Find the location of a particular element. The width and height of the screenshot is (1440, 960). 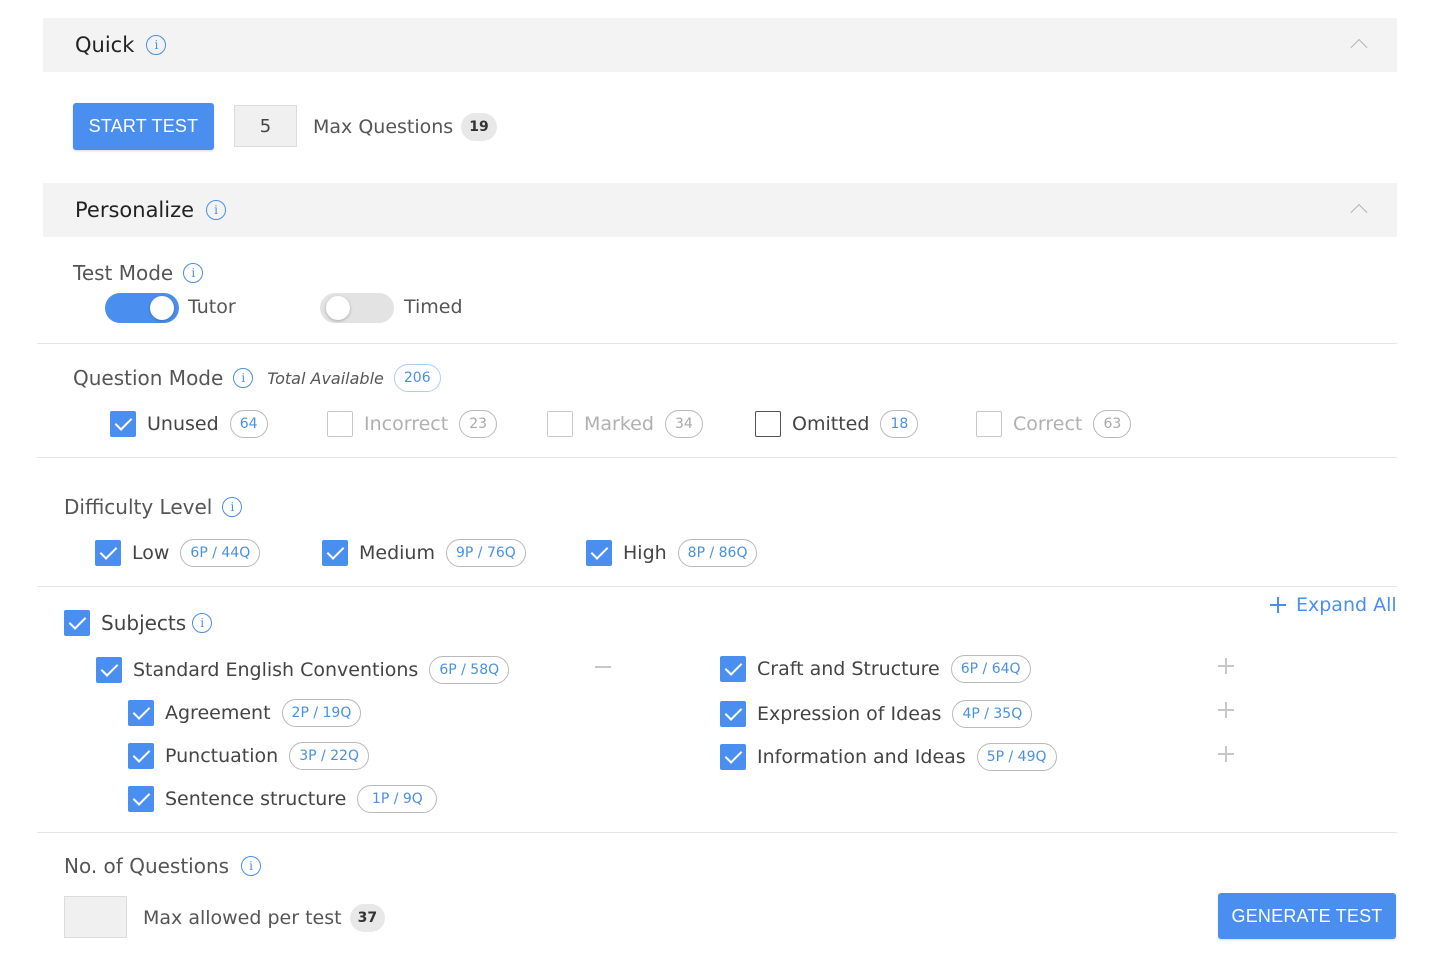

marked-label: Marked is located at coordinates (619, 424).